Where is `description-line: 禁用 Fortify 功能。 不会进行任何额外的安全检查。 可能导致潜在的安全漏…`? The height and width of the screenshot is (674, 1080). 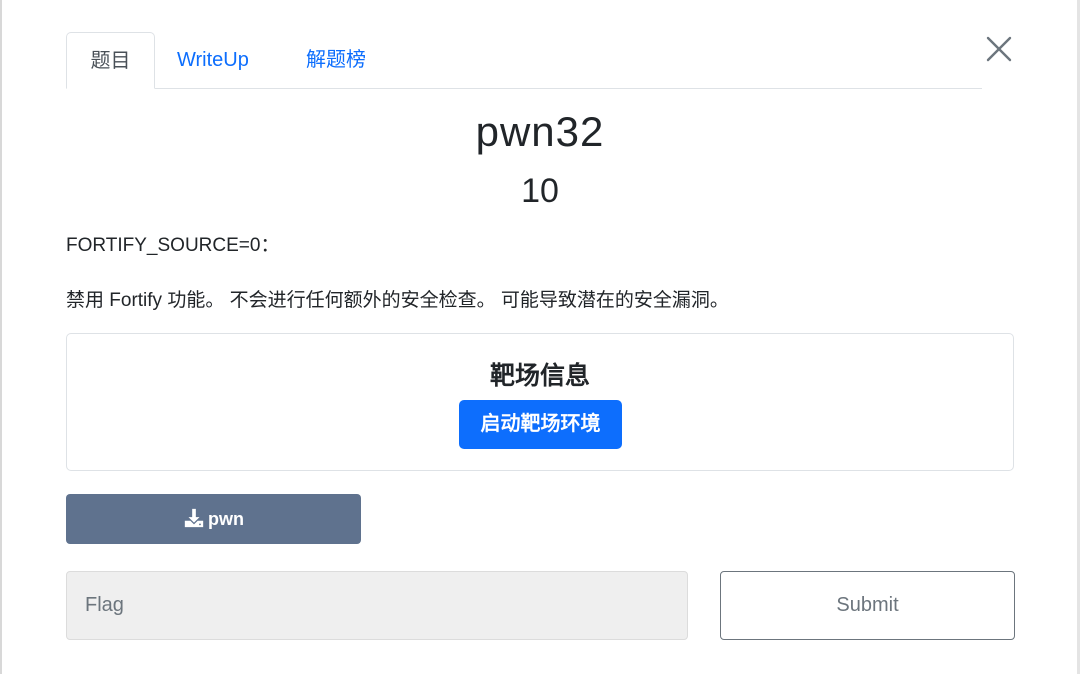 description-line: 禁用 Fortify 功能。 不会进行任何额外的安全检查。 可能导致潜在的安全漏… is located at coordinates (397, 300).